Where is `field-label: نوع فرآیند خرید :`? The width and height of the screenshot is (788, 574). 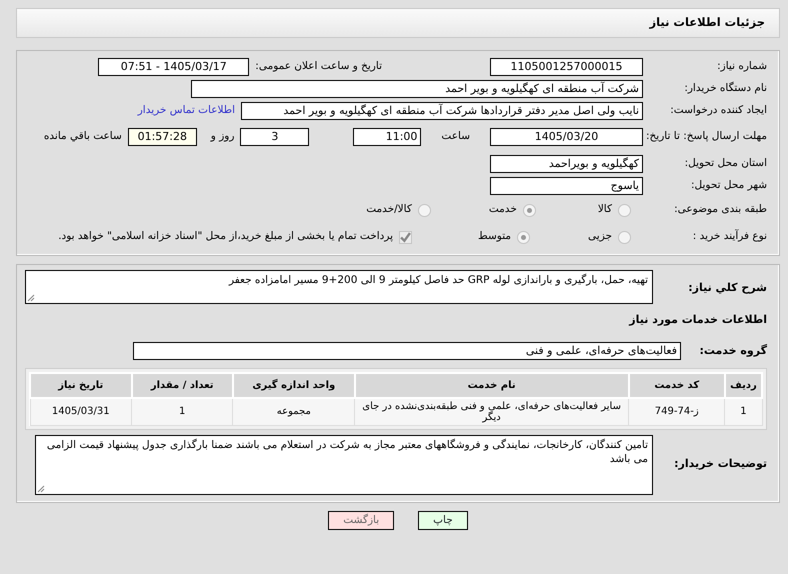
field-label: نوع فرآیند خرید : is located at coordinates (729, 236).